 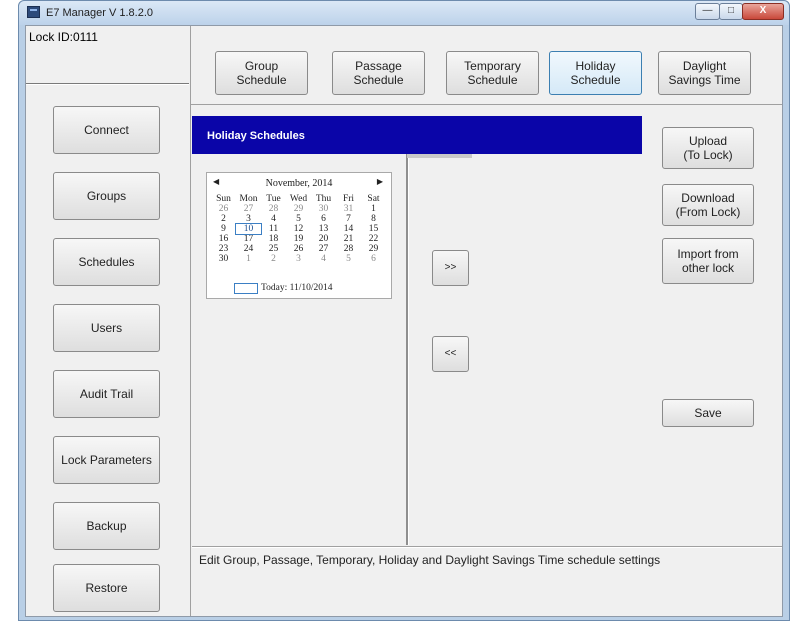 What do you see at coordinates (51, 37) in the screenshot?
I see `lock-id-label: Lock ID:` at bounding box center [51, 37].